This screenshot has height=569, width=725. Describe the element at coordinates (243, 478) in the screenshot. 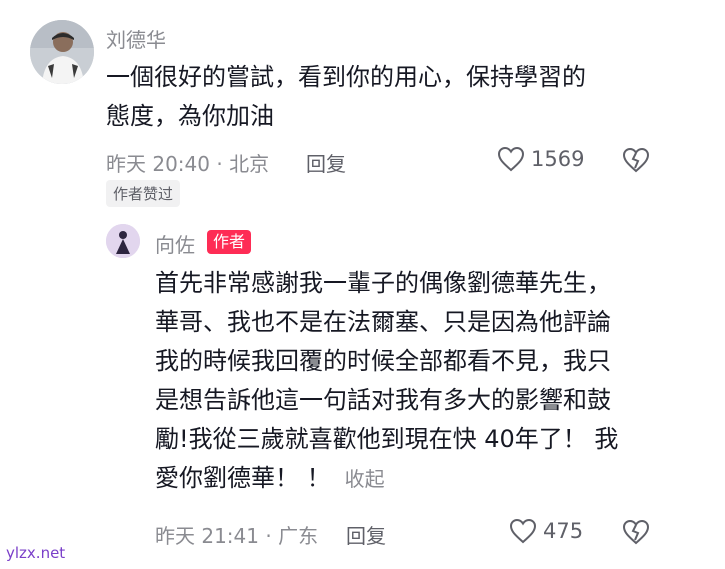

I see `comment2-line: 愛你劉德華！ ！` at that location.